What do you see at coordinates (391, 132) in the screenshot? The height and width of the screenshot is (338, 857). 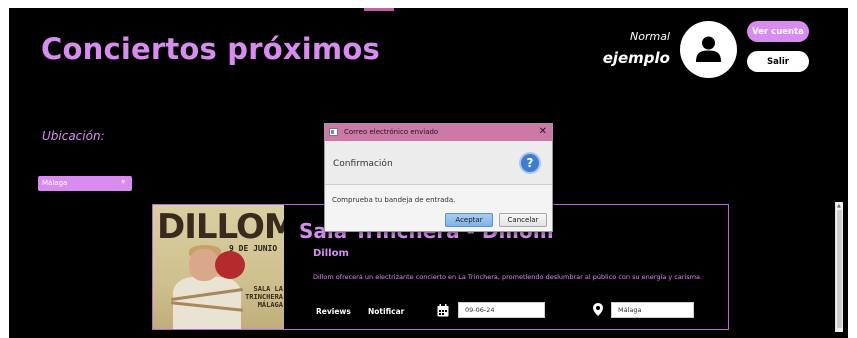 I see `dialog-window-title: Correo electrónico enviado` at bounding box center [391, 132].